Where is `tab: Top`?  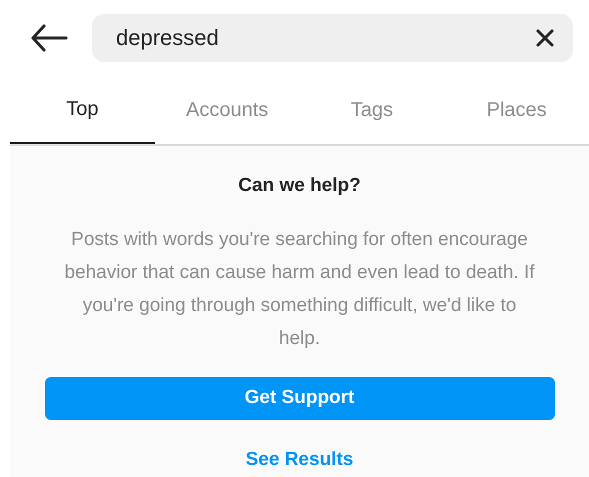 tab: Top is located at coordinates (82, 110).